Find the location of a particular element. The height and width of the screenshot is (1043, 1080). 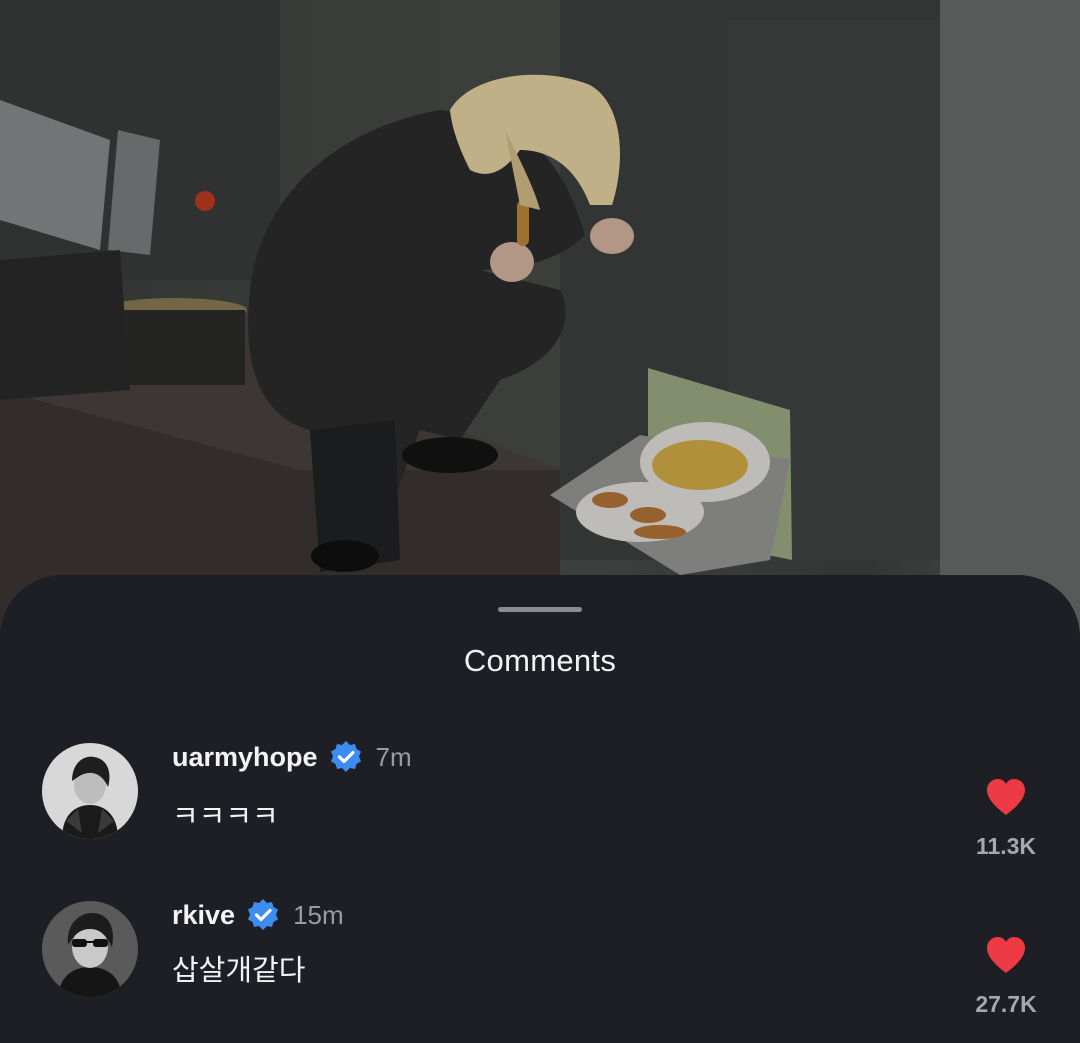

comment-item: uarmyhope 7m ㅋㅋㅋㅋ 11.3K is located at coordinates (540, 802).